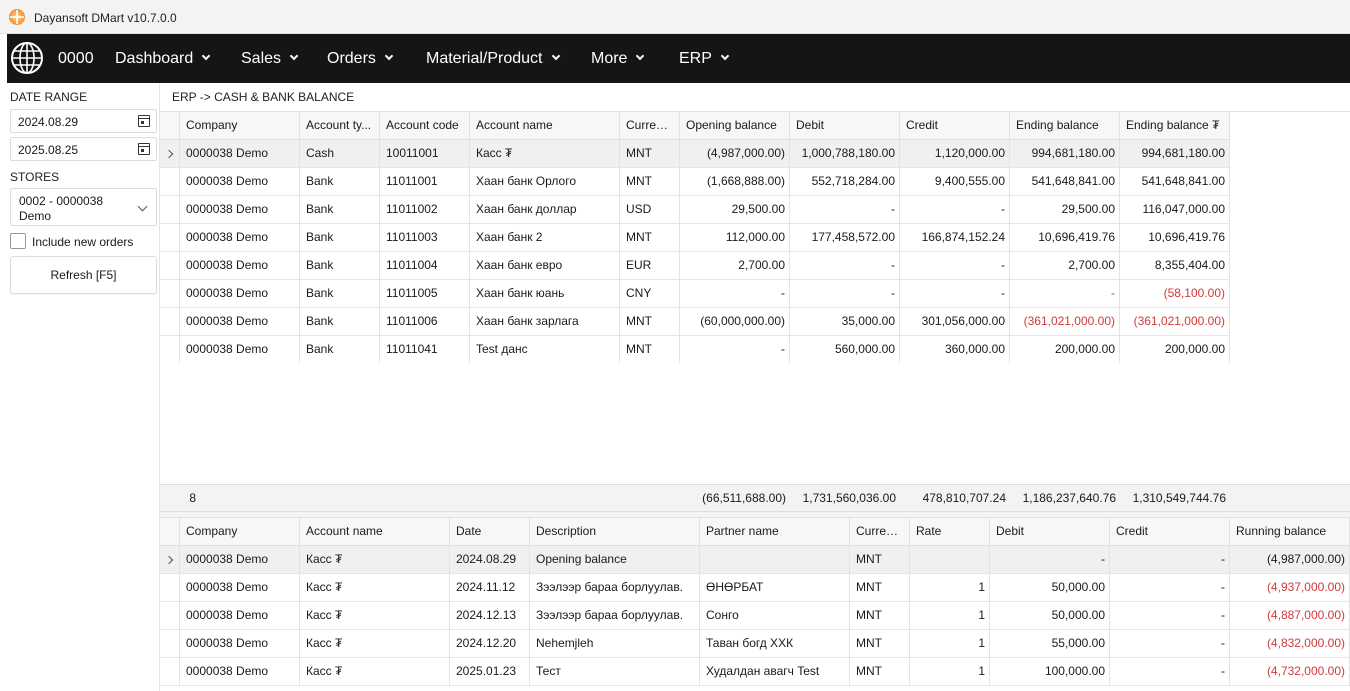 This screenshot has height=691, width=1350. Describe the element at coordinates (775, 532) in the screenshot. I see `column-header: Partner name` at that location.